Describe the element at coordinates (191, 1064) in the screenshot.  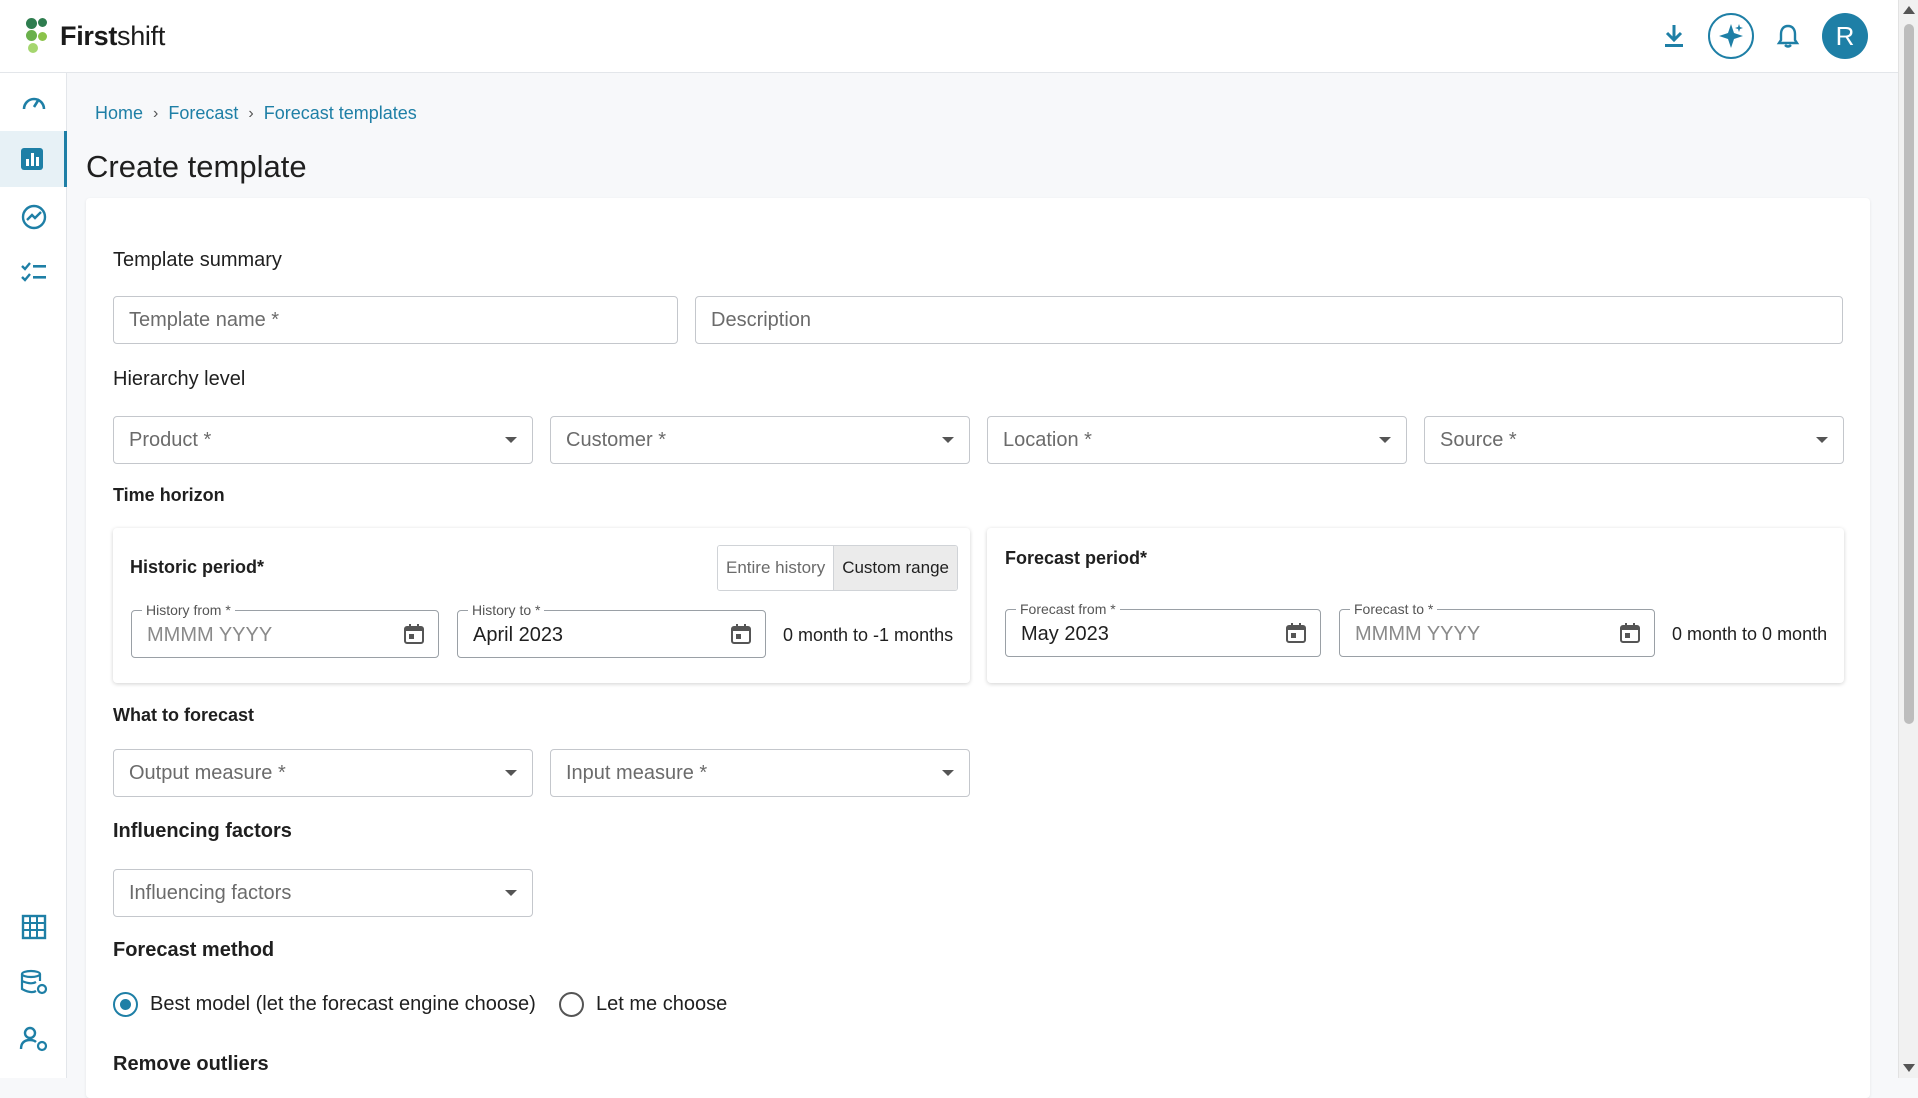
I see `remove-outliers-label: Remove outliers` at that location.